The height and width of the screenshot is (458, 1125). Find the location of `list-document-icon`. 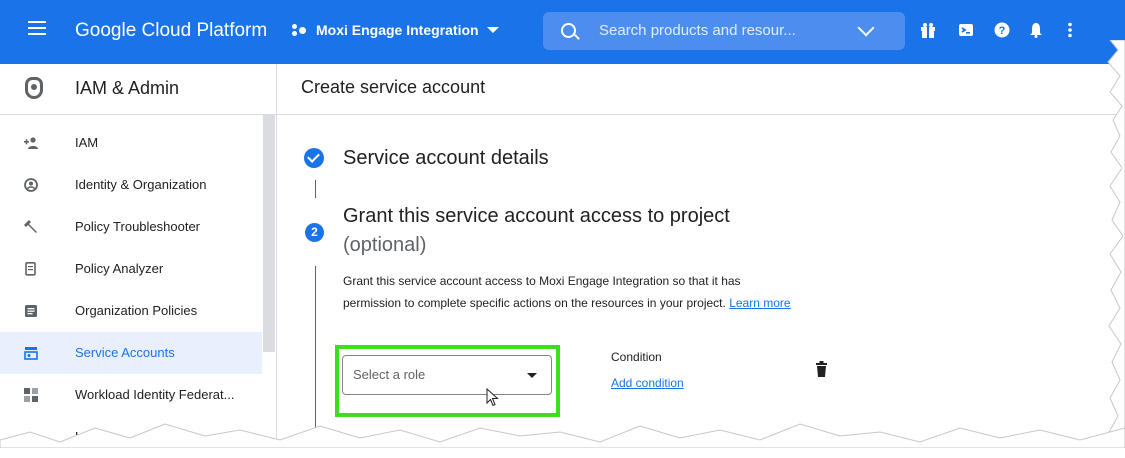

list-document-icon is located at coordinates (31, 311).